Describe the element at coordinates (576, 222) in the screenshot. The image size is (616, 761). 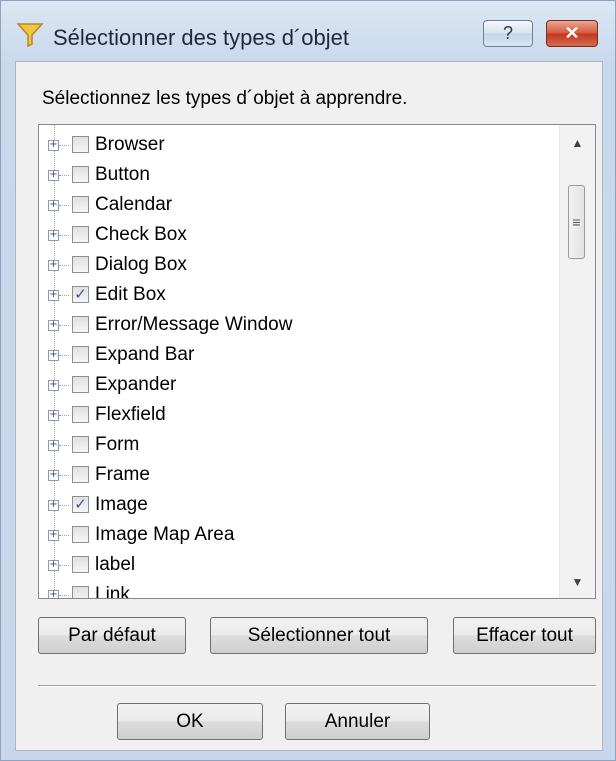
I see `scroll-thumb: ≡` at that location.